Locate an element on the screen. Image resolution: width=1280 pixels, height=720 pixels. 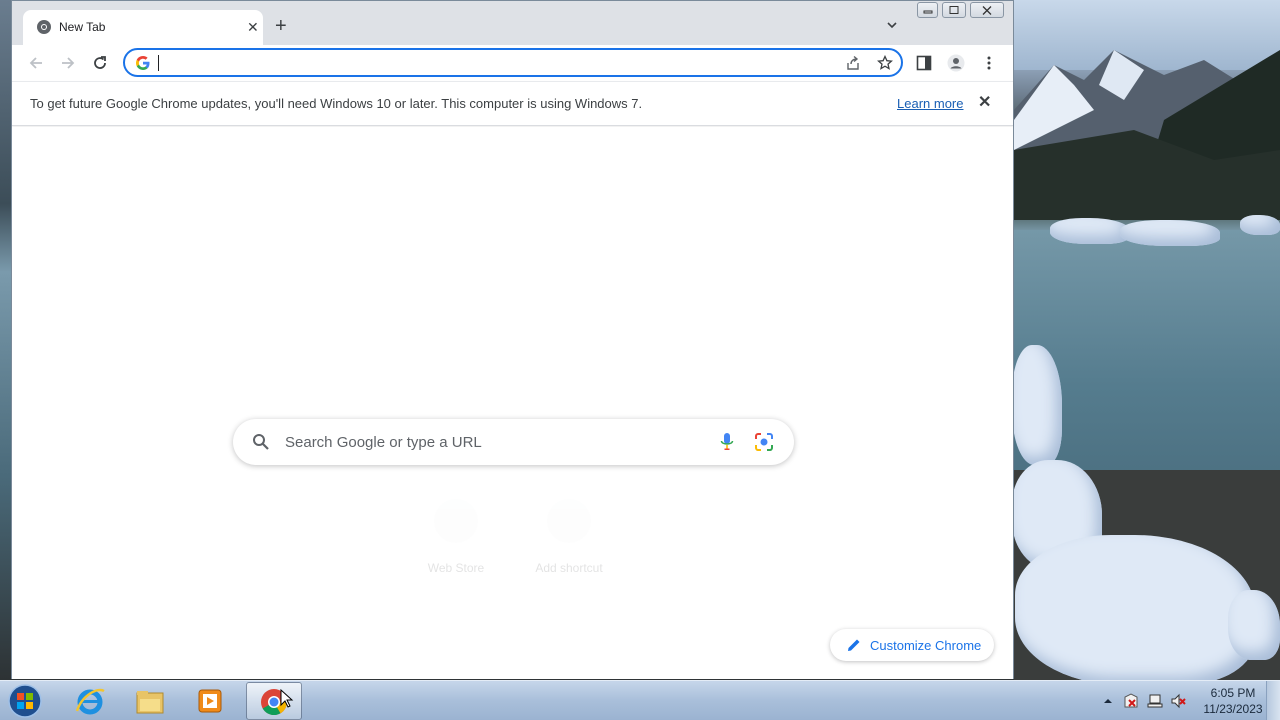
chevron-down-icon is located at coordinates (892, 25).